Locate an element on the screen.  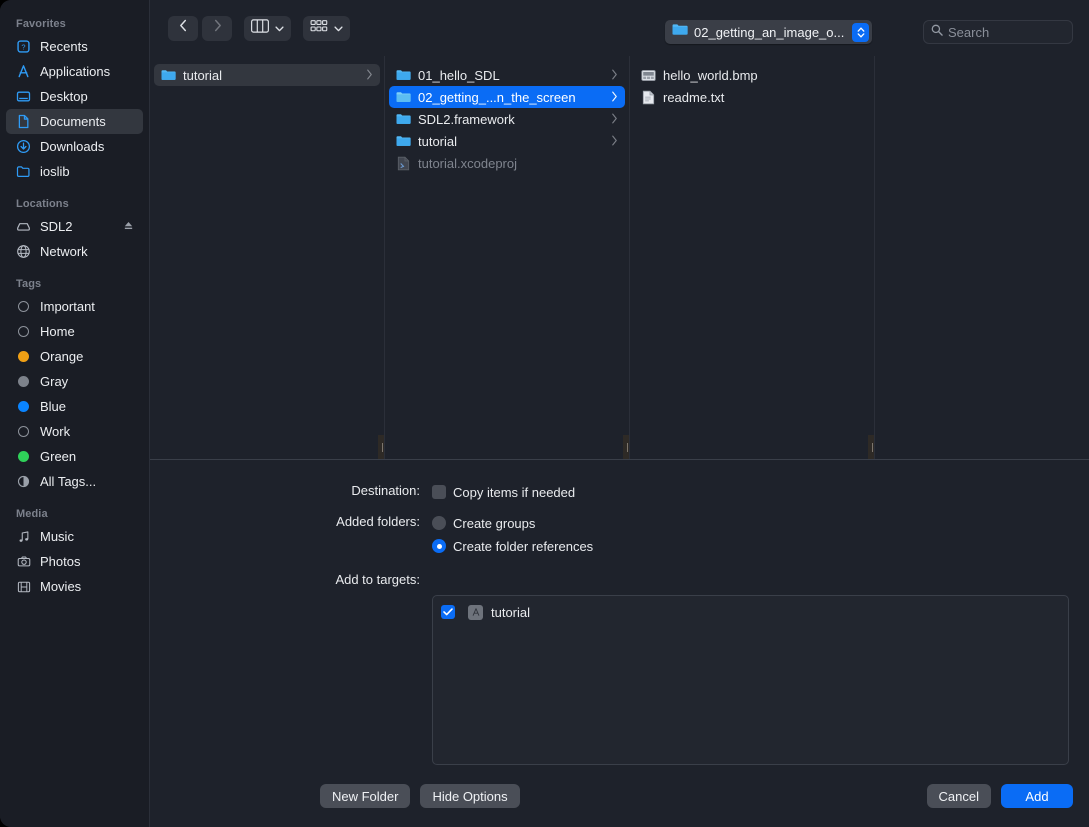
list-item: readme.txt is located at coordinates (752, 97).